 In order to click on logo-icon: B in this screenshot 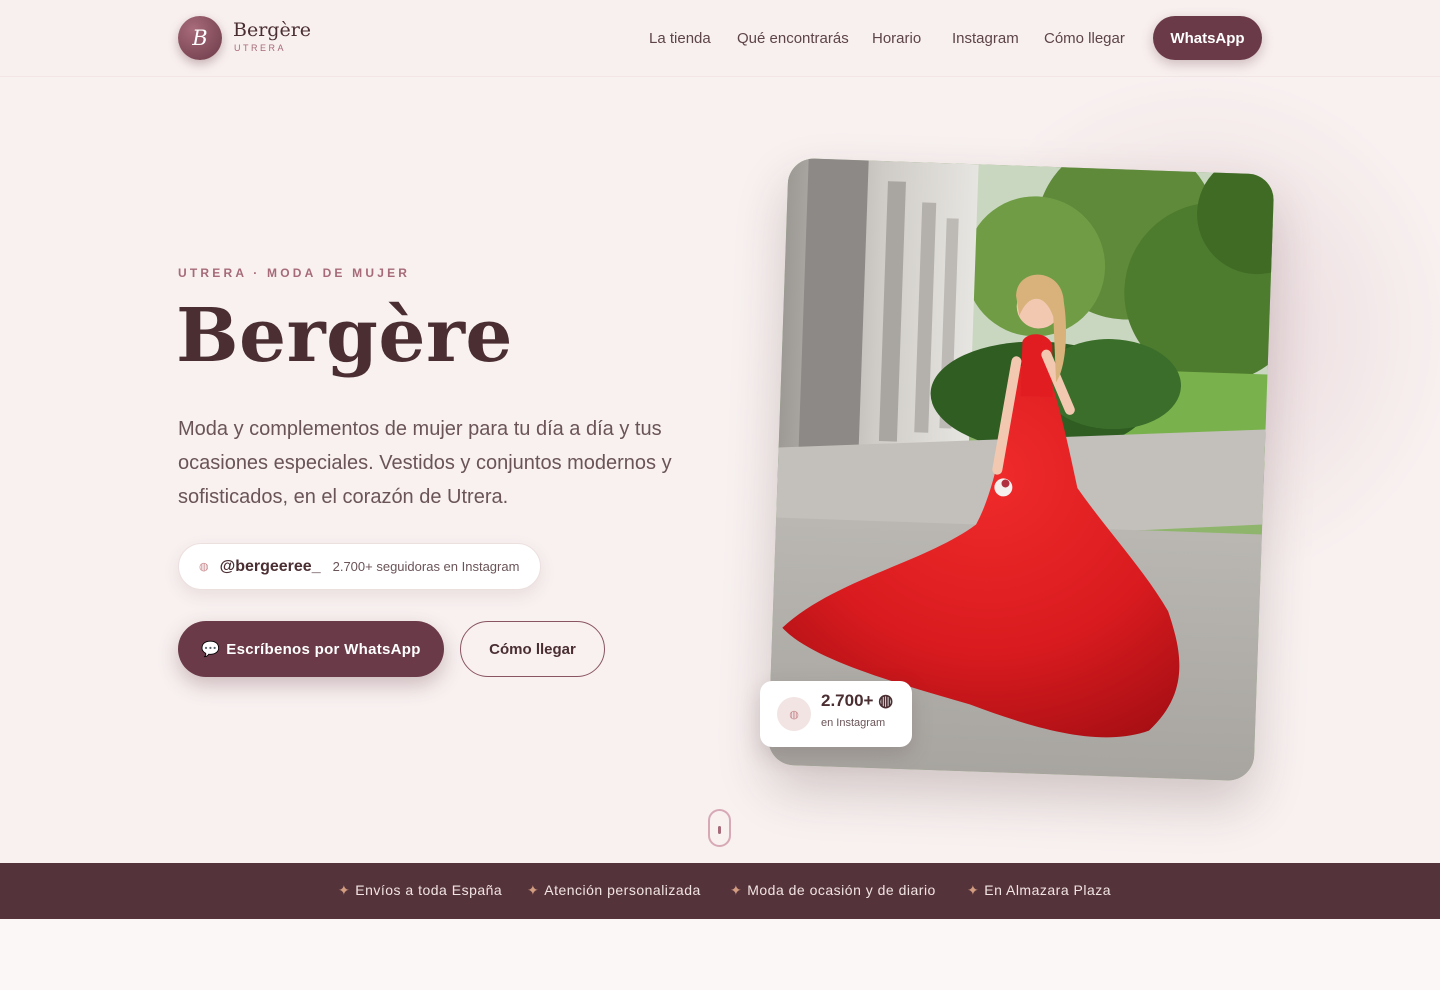, I will do `click(200, 38)`.